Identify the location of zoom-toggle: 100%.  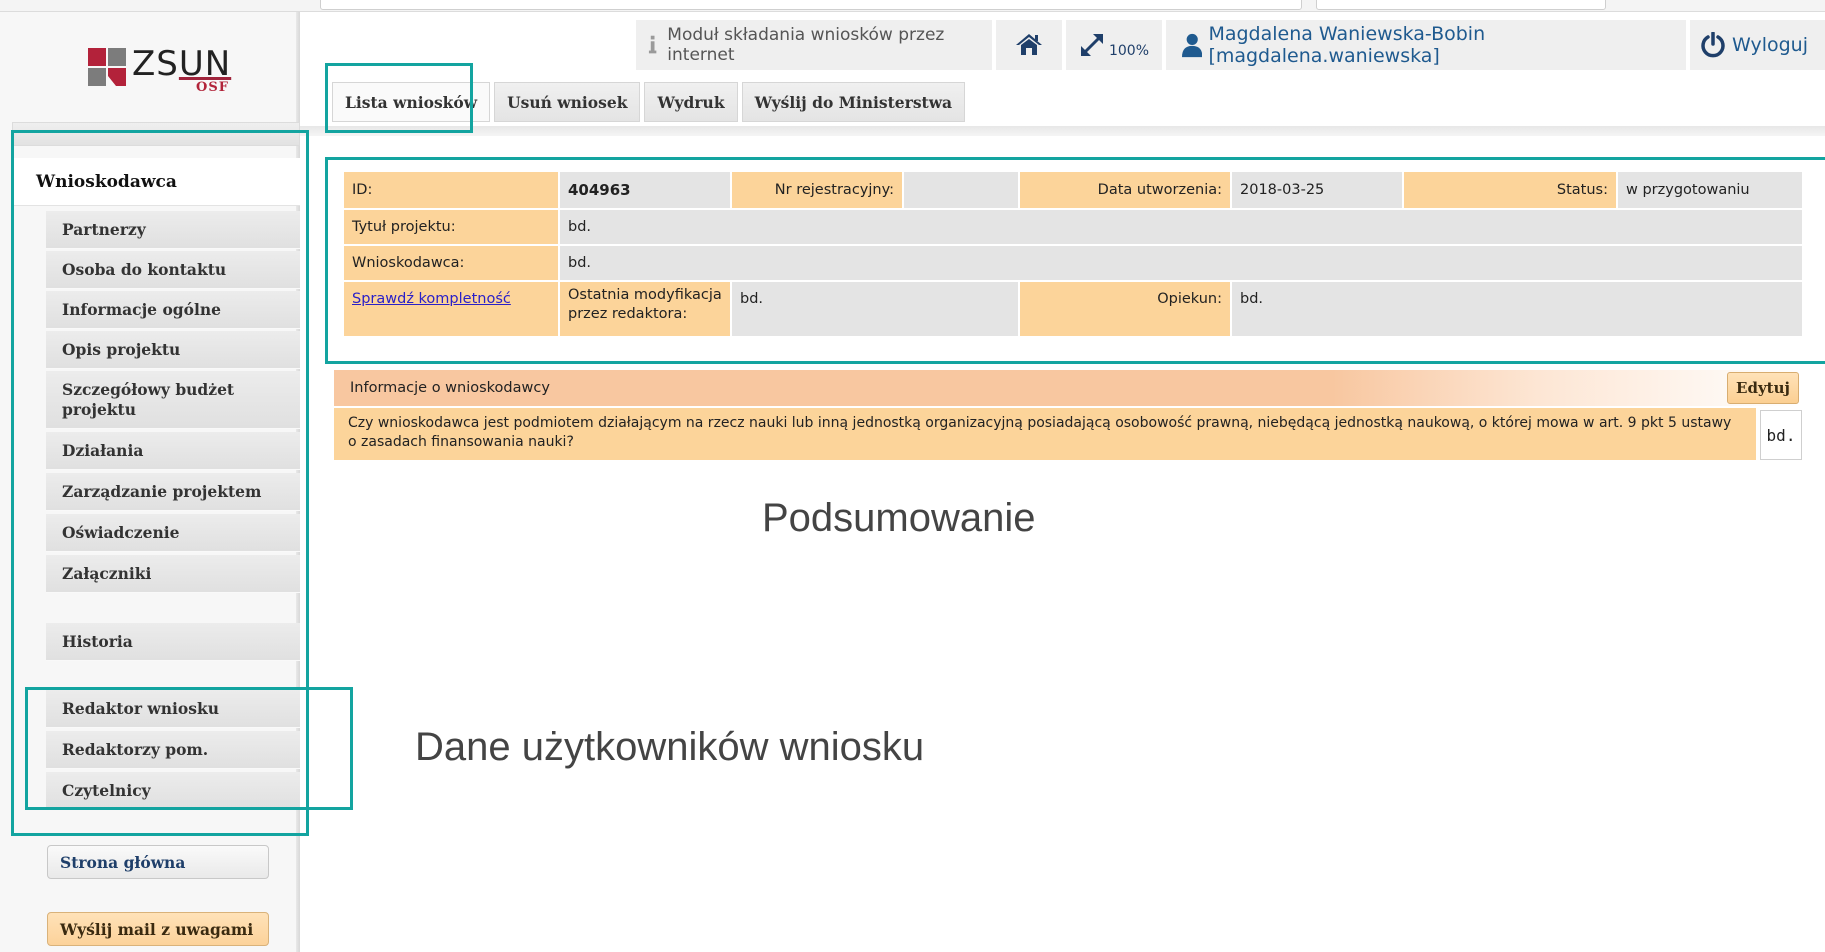
(1114, 45).